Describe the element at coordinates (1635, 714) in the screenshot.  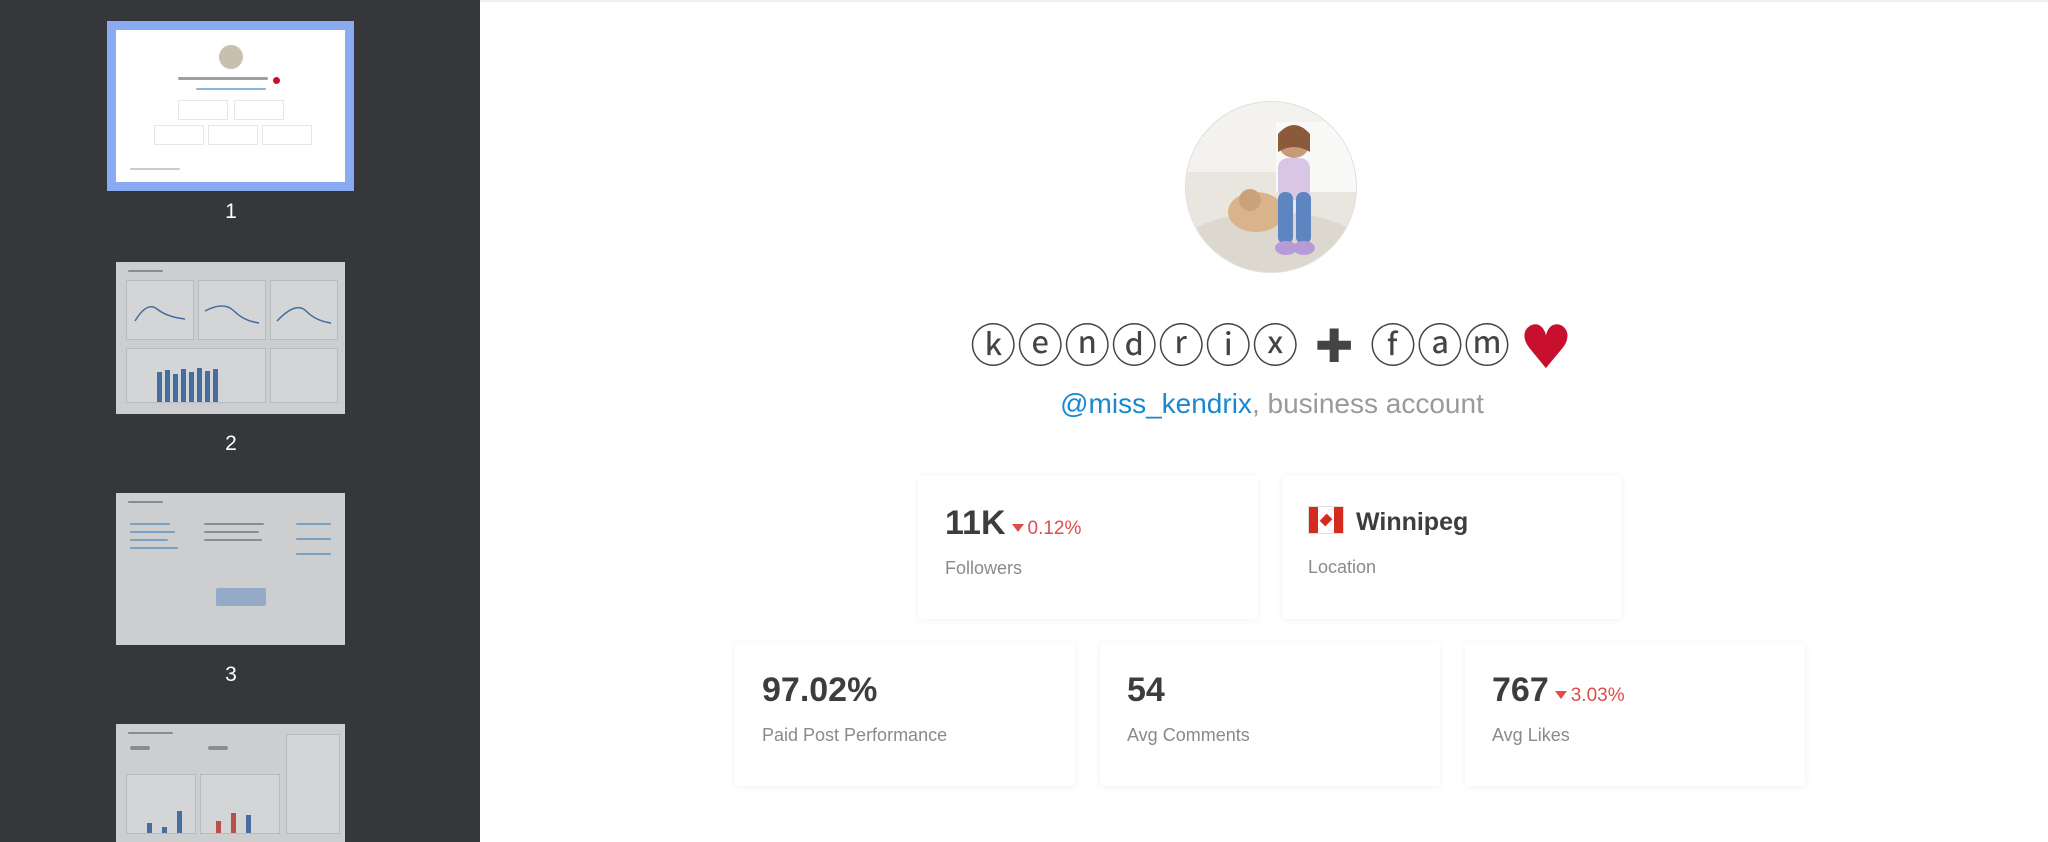
I see `avg-likes-card: 767 3.03% Avg Likes` at that location.